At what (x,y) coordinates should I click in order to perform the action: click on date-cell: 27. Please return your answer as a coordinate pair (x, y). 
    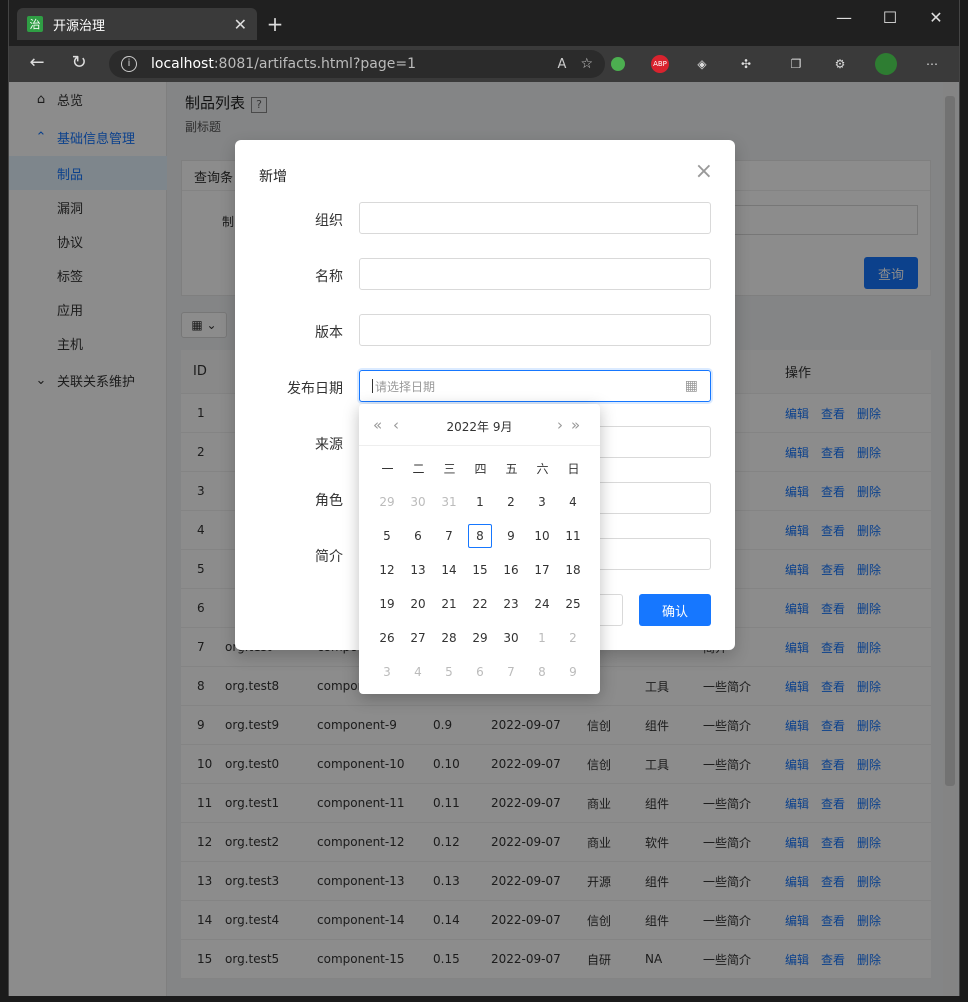
    Looking at the image, I should click on (418, 638).